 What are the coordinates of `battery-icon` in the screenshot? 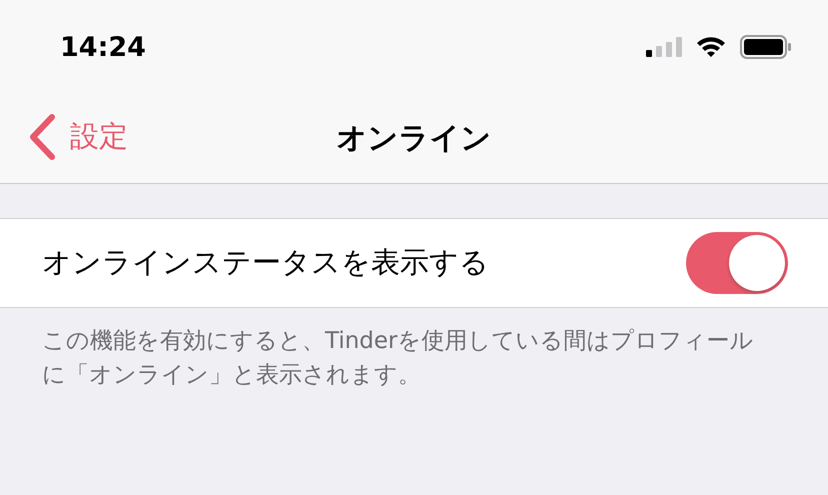 It's located at (766, 47).